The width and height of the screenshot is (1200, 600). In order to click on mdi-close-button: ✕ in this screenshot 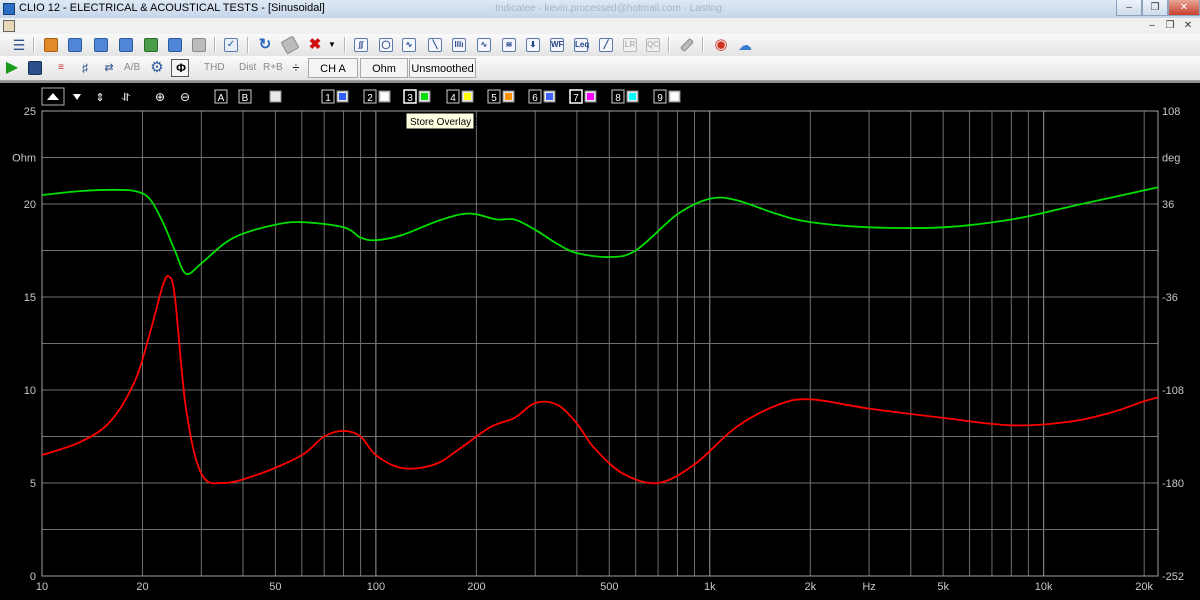, I will do `click(1188, 26)`.